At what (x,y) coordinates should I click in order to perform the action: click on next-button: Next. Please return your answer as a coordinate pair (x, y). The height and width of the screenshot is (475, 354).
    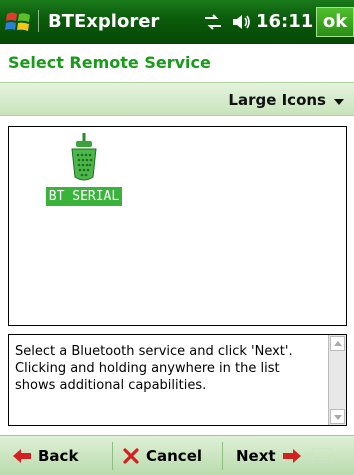
    Looking at the image, I should click on (269, 455).